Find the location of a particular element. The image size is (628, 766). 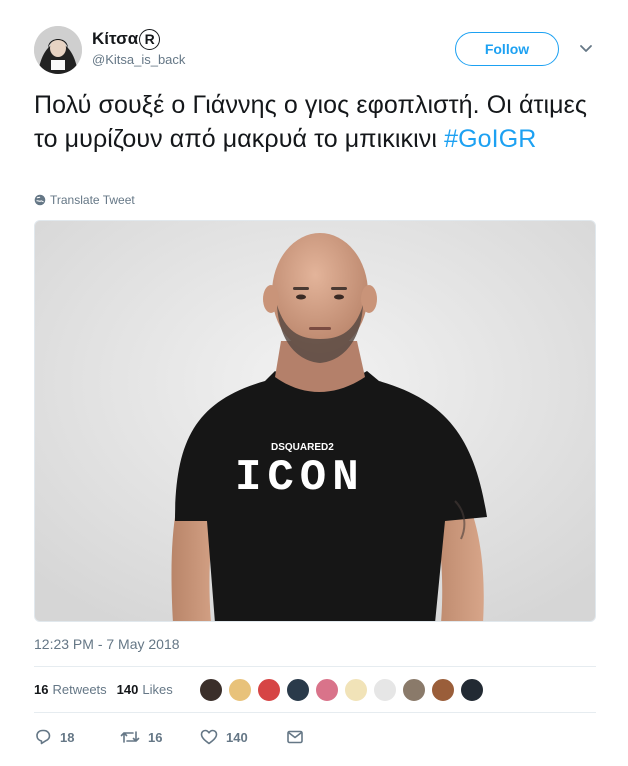

likes-stat: 140 Likes is located at coordinates (145, 689).